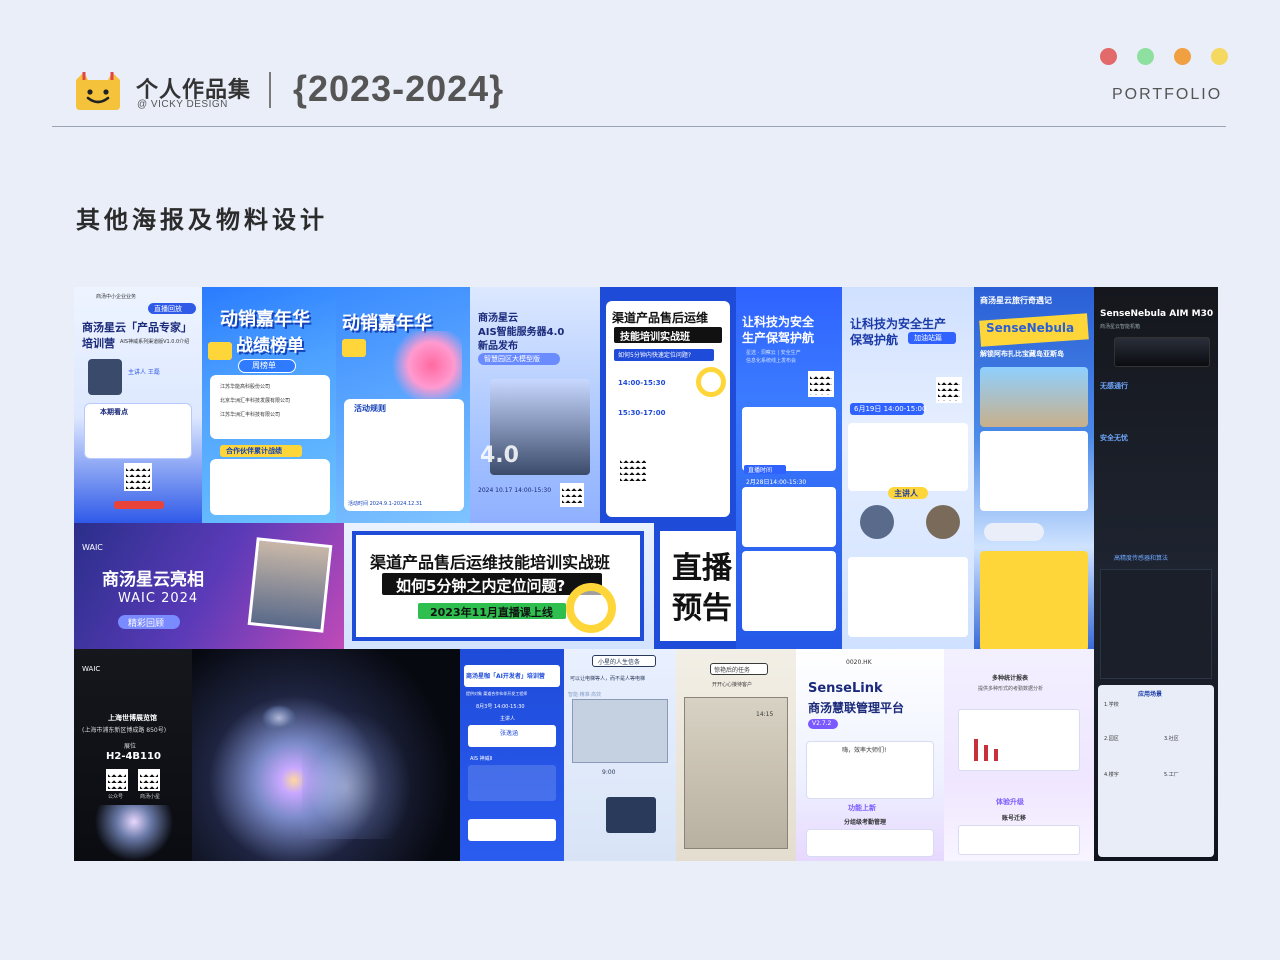  What do you see at coordinates (620, 731) in the screenshot?
I see `elevator-scene` at bounding box center [620, 731].